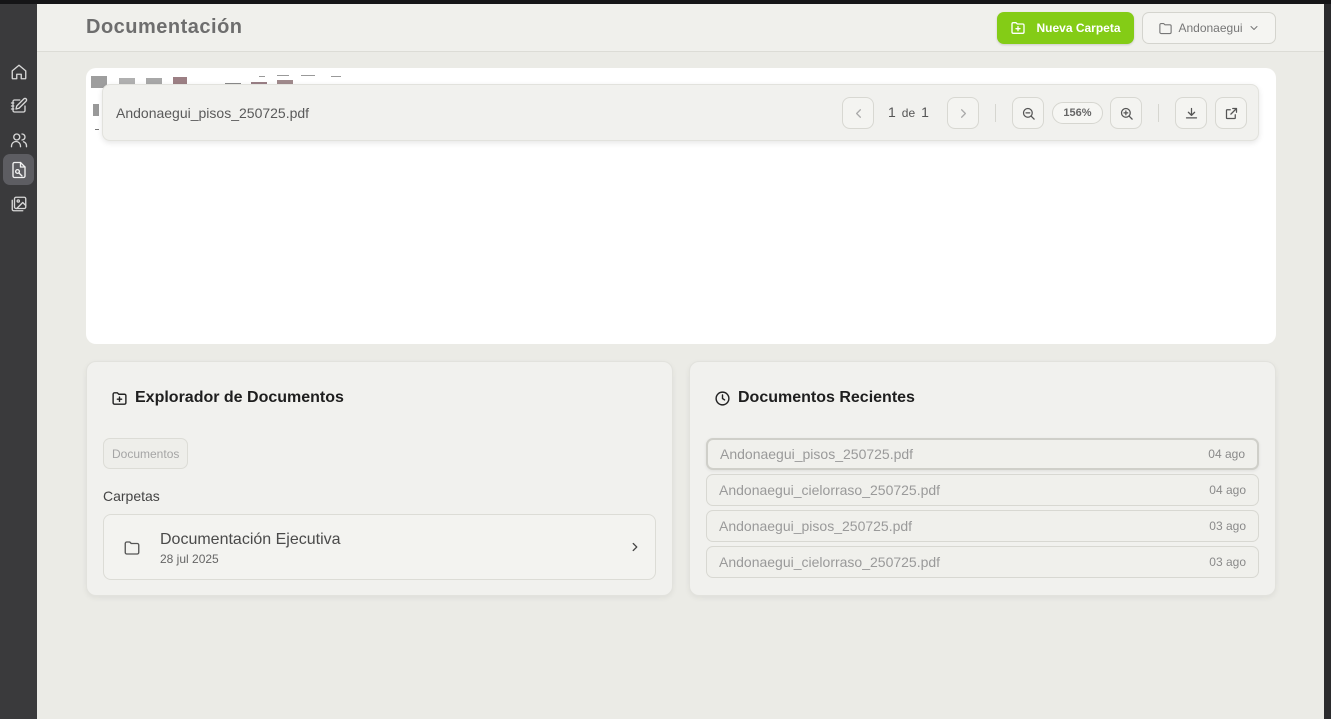 The height and width of the screenshot is (719, 1331). What do you see at coordinates (925, 112) in the screenshot?
I see `page-total: 1` at bounding box center [925, 112].